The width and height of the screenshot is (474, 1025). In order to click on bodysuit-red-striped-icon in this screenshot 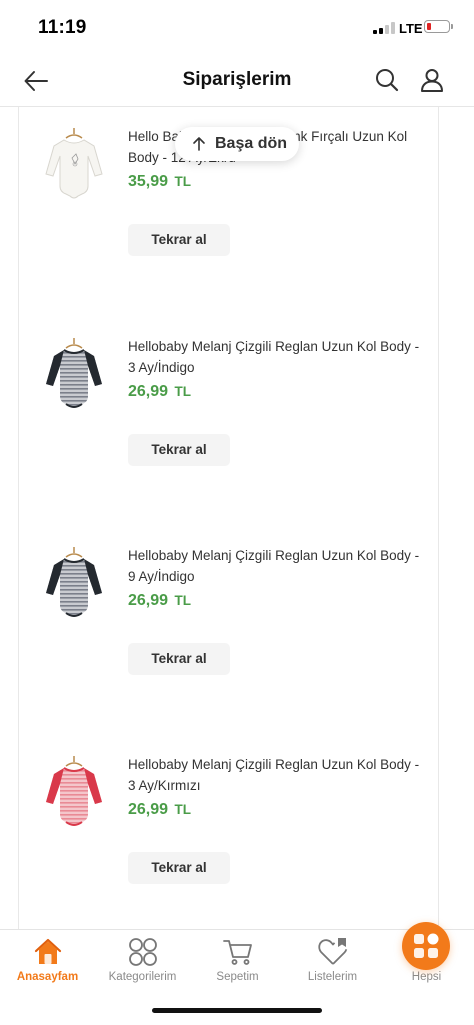, I will do `click(74, 791)`.